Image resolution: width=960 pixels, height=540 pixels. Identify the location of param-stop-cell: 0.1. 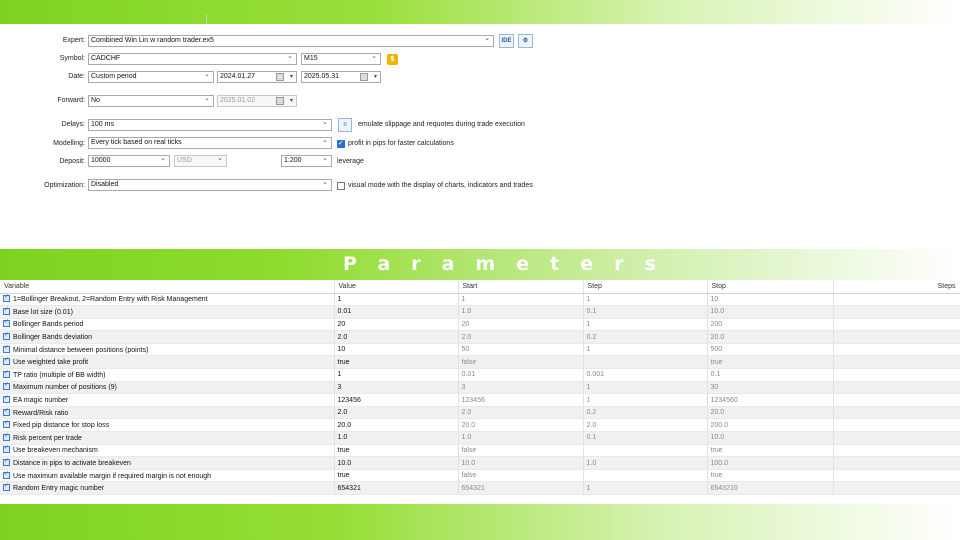
(770, 375).